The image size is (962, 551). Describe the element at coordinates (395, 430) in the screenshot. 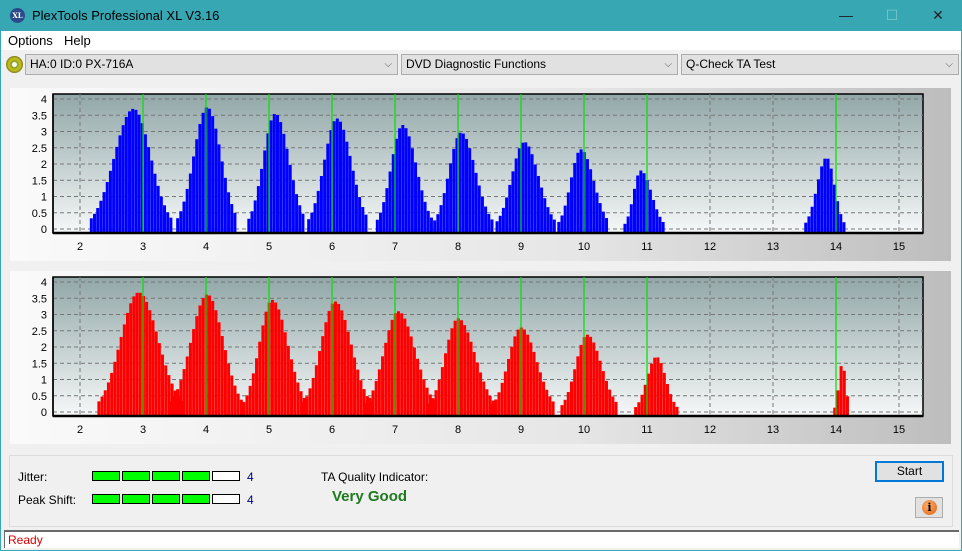

I see `x-tick-label: 7` at that location.